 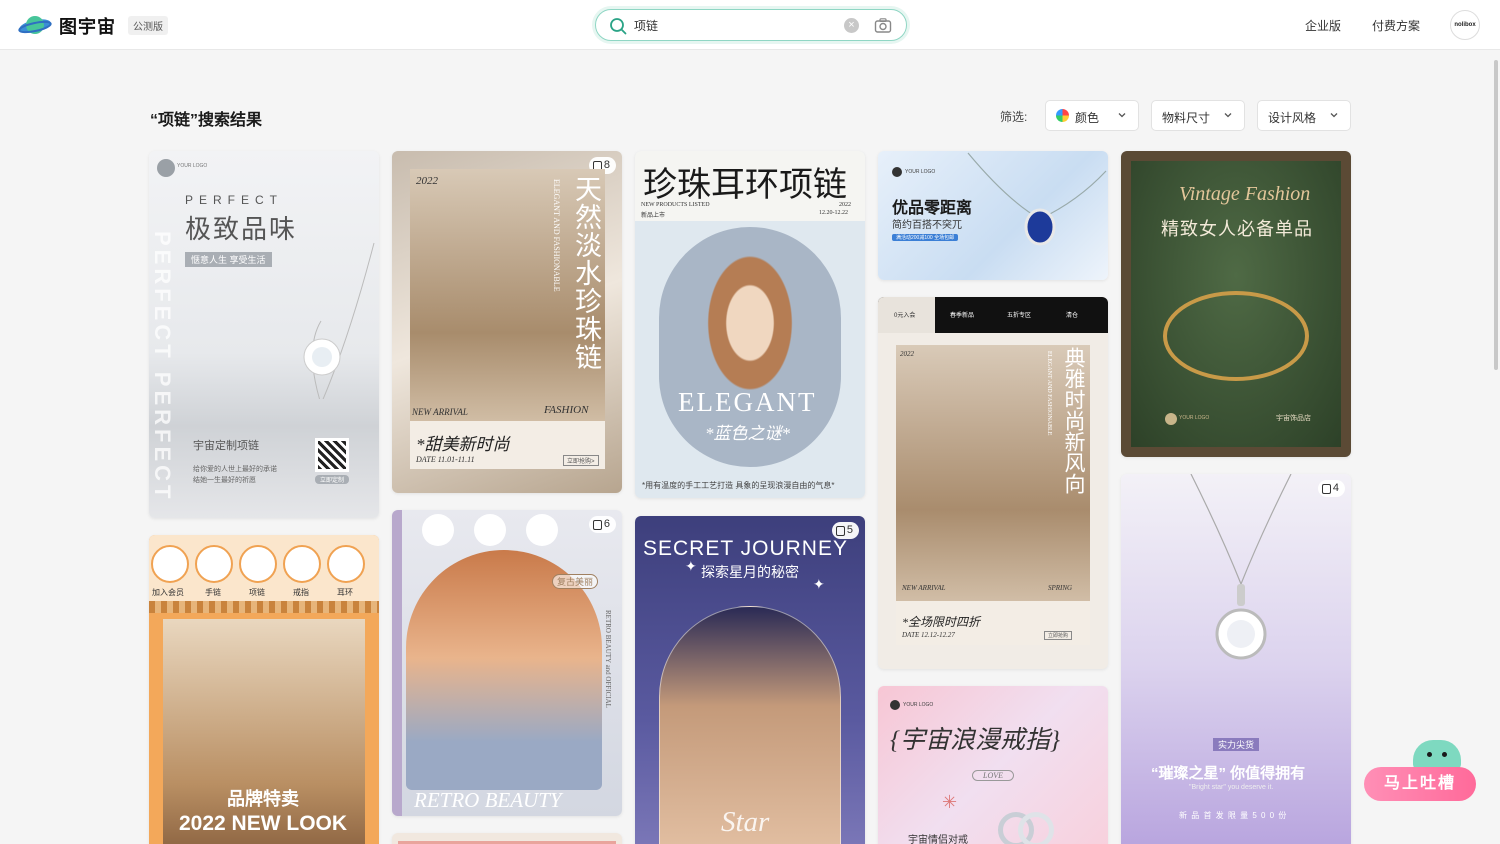 What do you see at coordinates (1073, 420) in the screenshot?
I see `card-title: 典雅时尚新风向` at bounding box center [1073, 420].